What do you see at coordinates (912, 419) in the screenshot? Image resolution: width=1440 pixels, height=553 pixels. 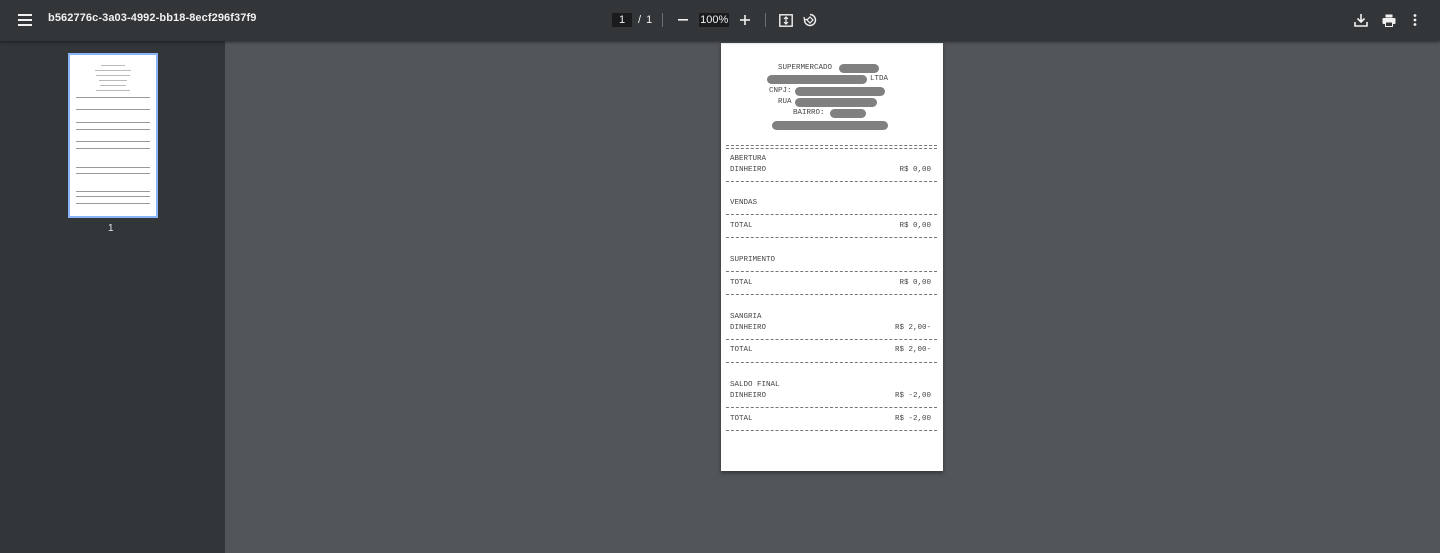 I see `saldo-total-value: R$ -2,00` at bounding box center [912, 419].